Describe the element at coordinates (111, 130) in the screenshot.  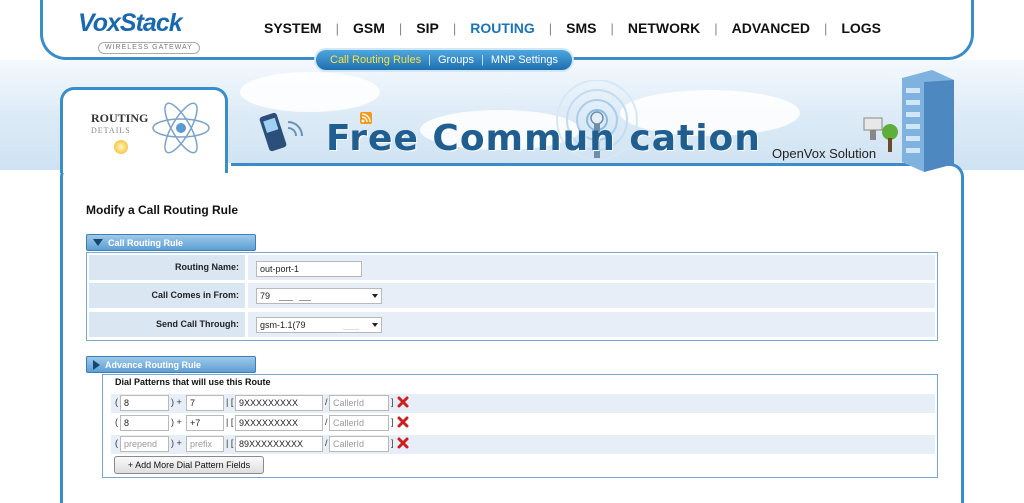
I see `details-subtitle: DETAILS` at that location.